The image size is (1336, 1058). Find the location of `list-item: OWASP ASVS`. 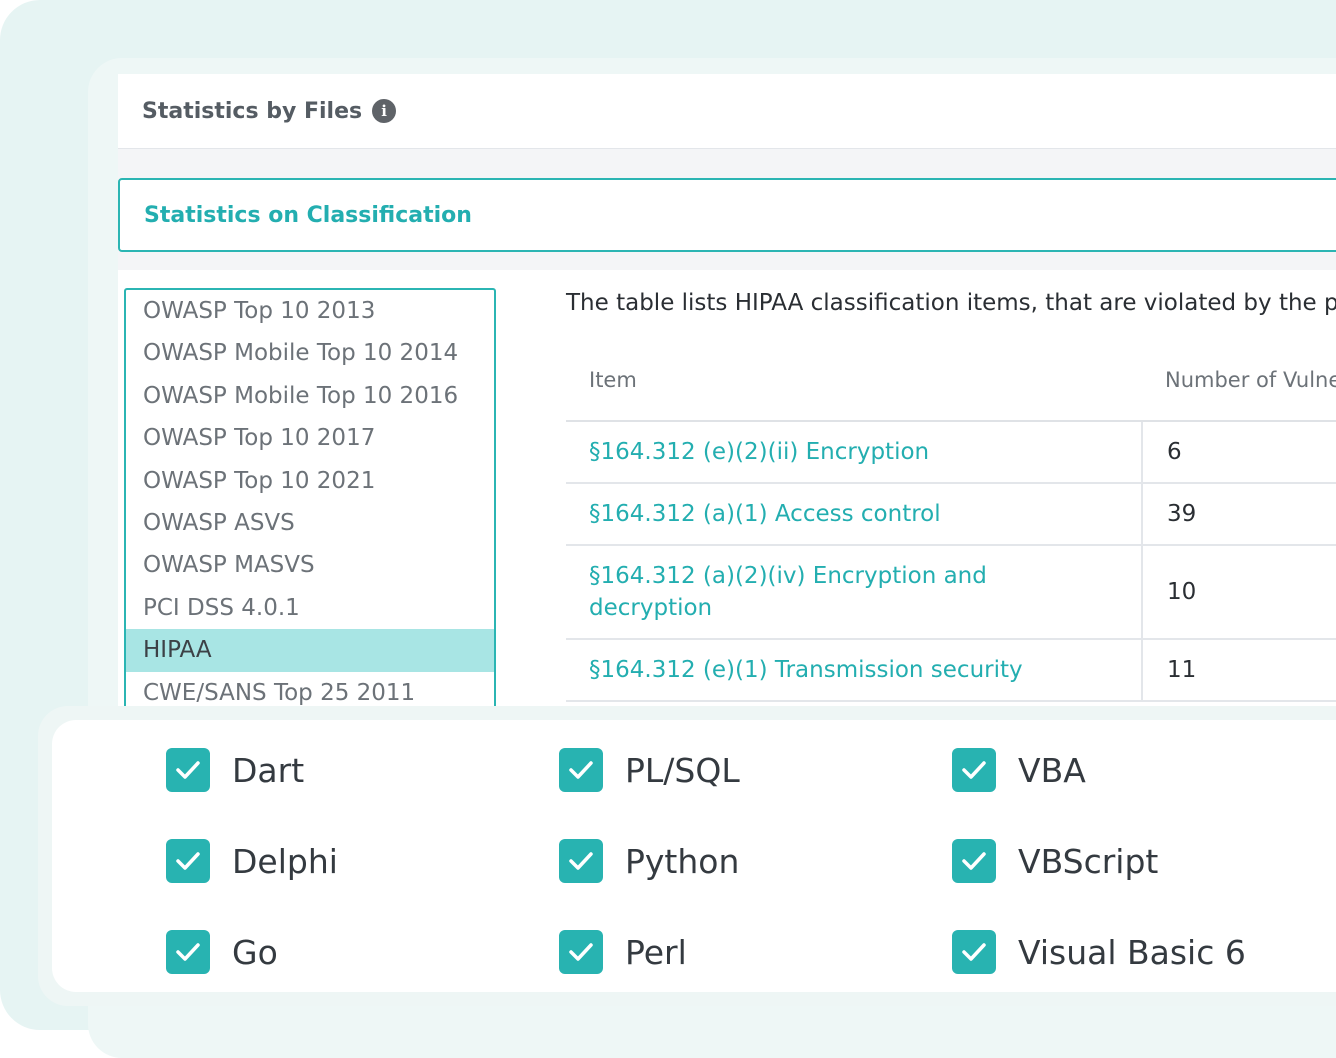

list-item: OWASP ASVS is located at coordinates (310, 523).